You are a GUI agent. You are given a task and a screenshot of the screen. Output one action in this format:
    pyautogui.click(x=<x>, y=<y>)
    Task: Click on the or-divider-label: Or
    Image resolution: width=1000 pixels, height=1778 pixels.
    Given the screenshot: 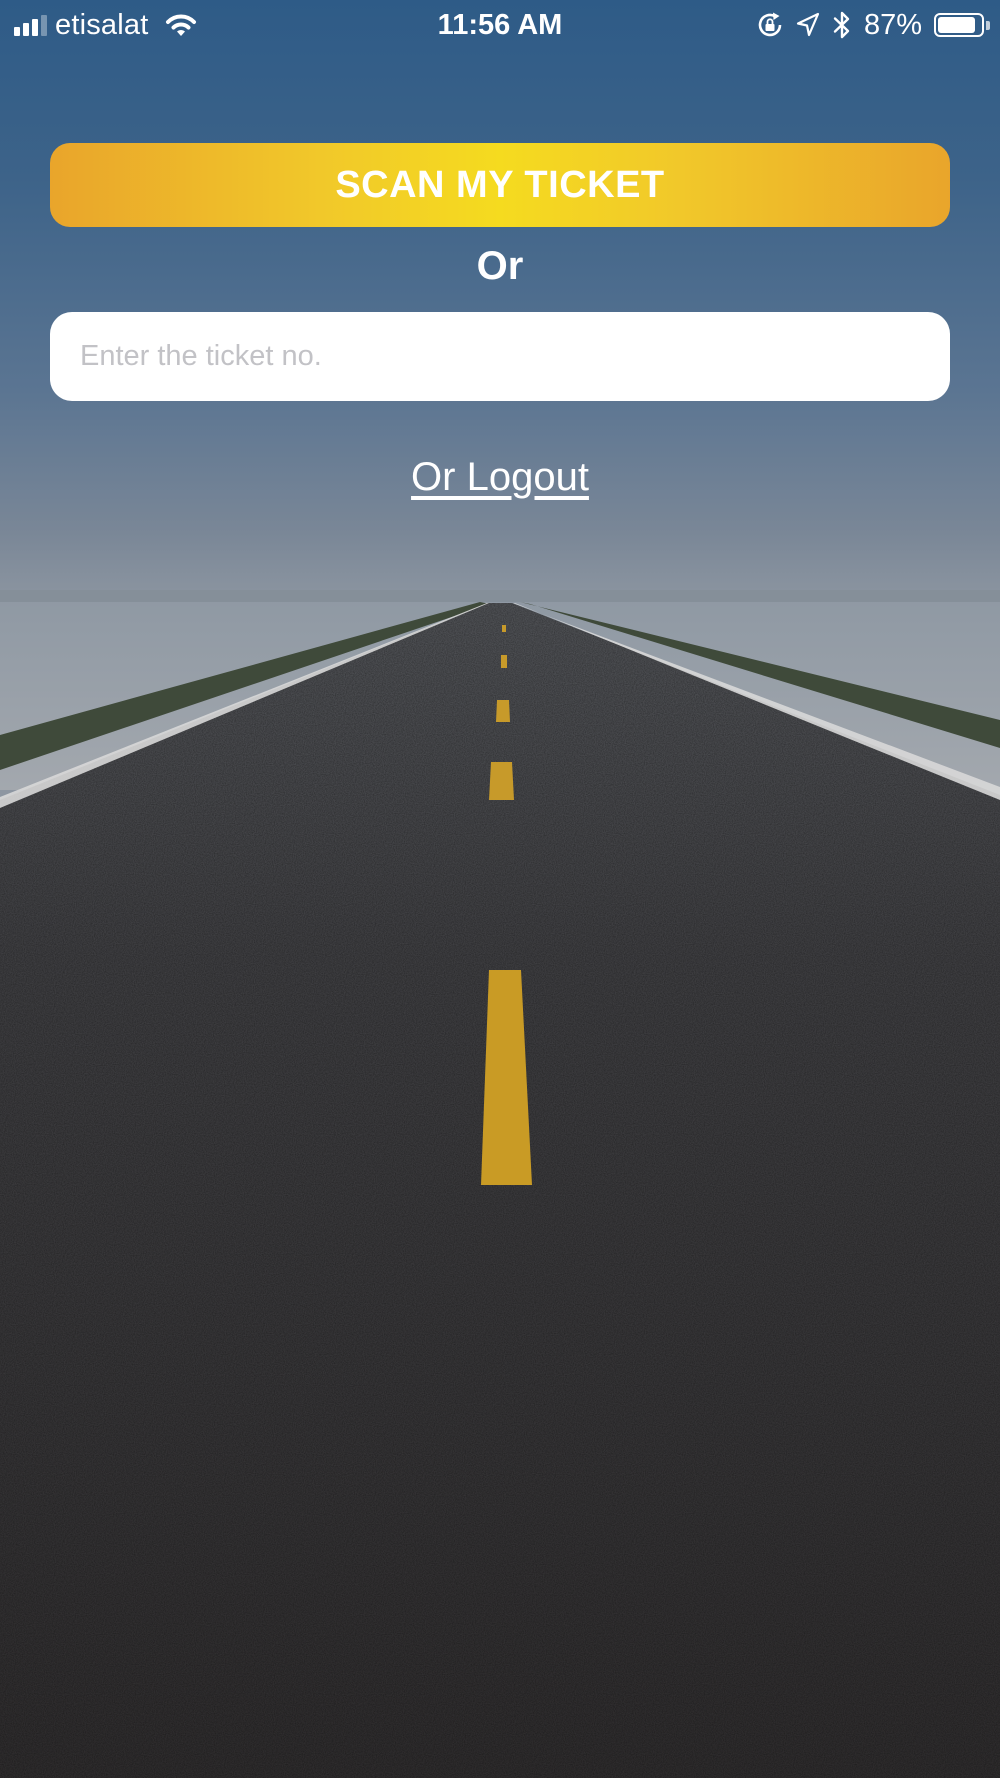 What is the action you would take?
    pyautogui.click(x=500, y=266)
    